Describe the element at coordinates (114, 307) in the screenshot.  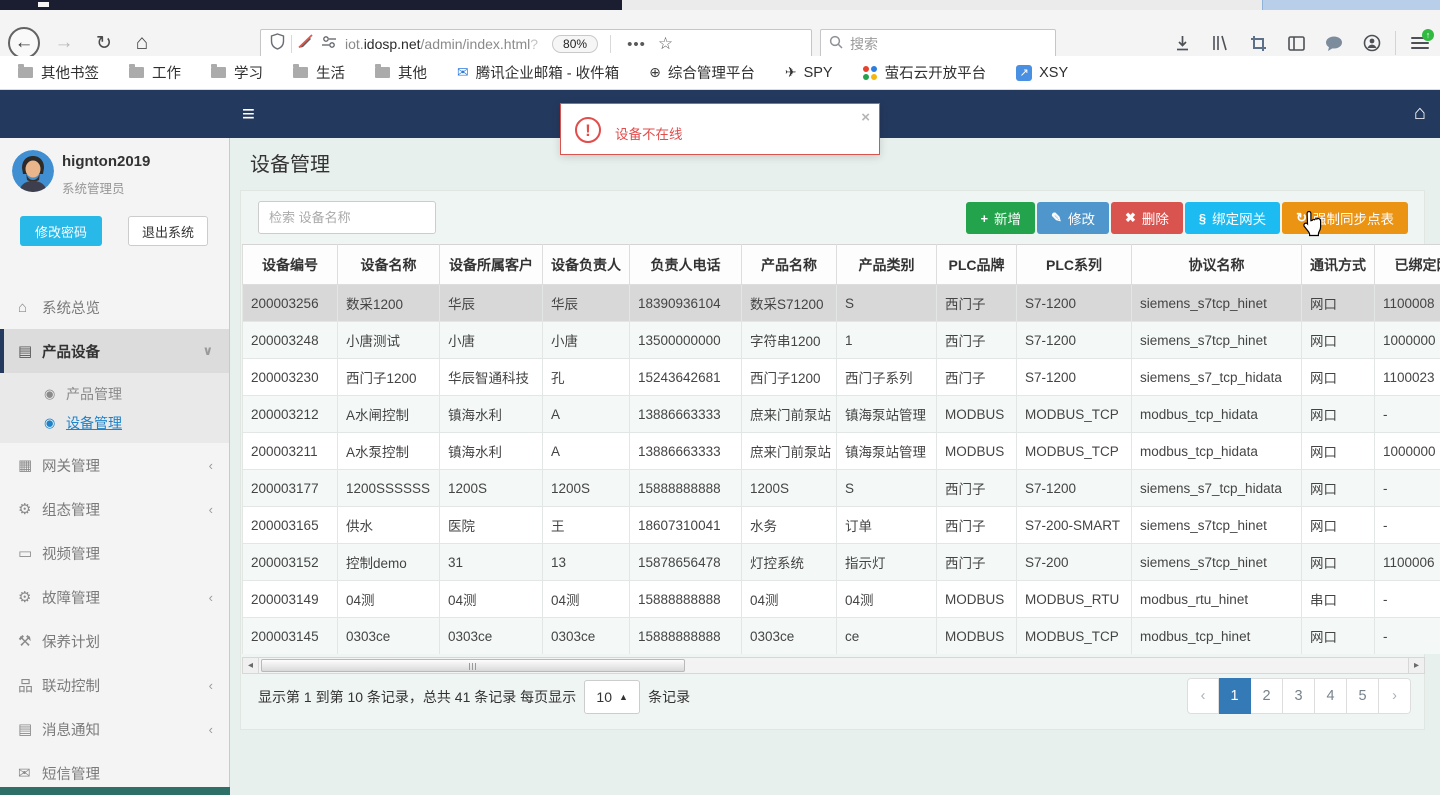
I see `sidebar-item-system-overview: ⌂ 系统总览` at that location.